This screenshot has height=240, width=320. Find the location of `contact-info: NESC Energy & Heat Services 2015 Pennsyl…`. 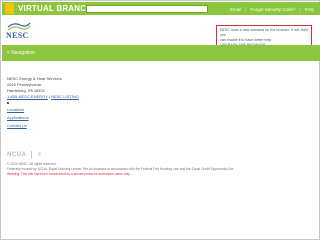

contact-info: NESC Energy & Heat Services 2015 Pennsyl… is located at coordinates (43, 91).